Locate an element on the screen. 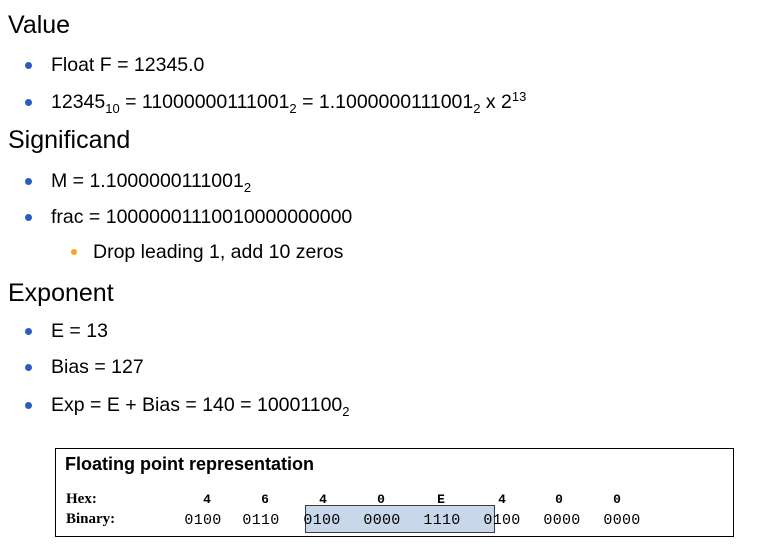 The height and width of the screenshot is (548, 757). heading-exponent: Exponent is located at coordinates (61, 293).